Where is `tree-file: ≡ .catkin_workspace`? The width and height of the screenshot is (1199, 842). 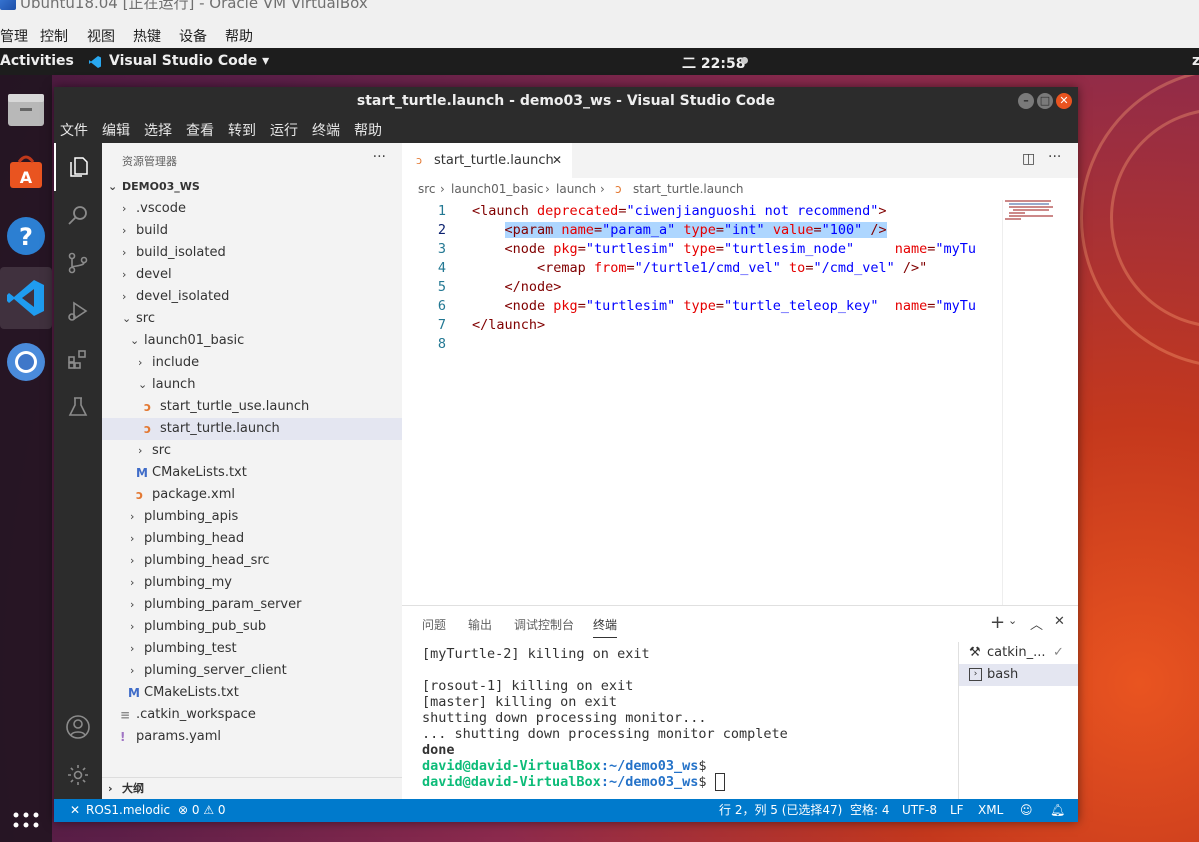 tree-file: ≡ .catkin_workspace is located at coordinates (252, 715).